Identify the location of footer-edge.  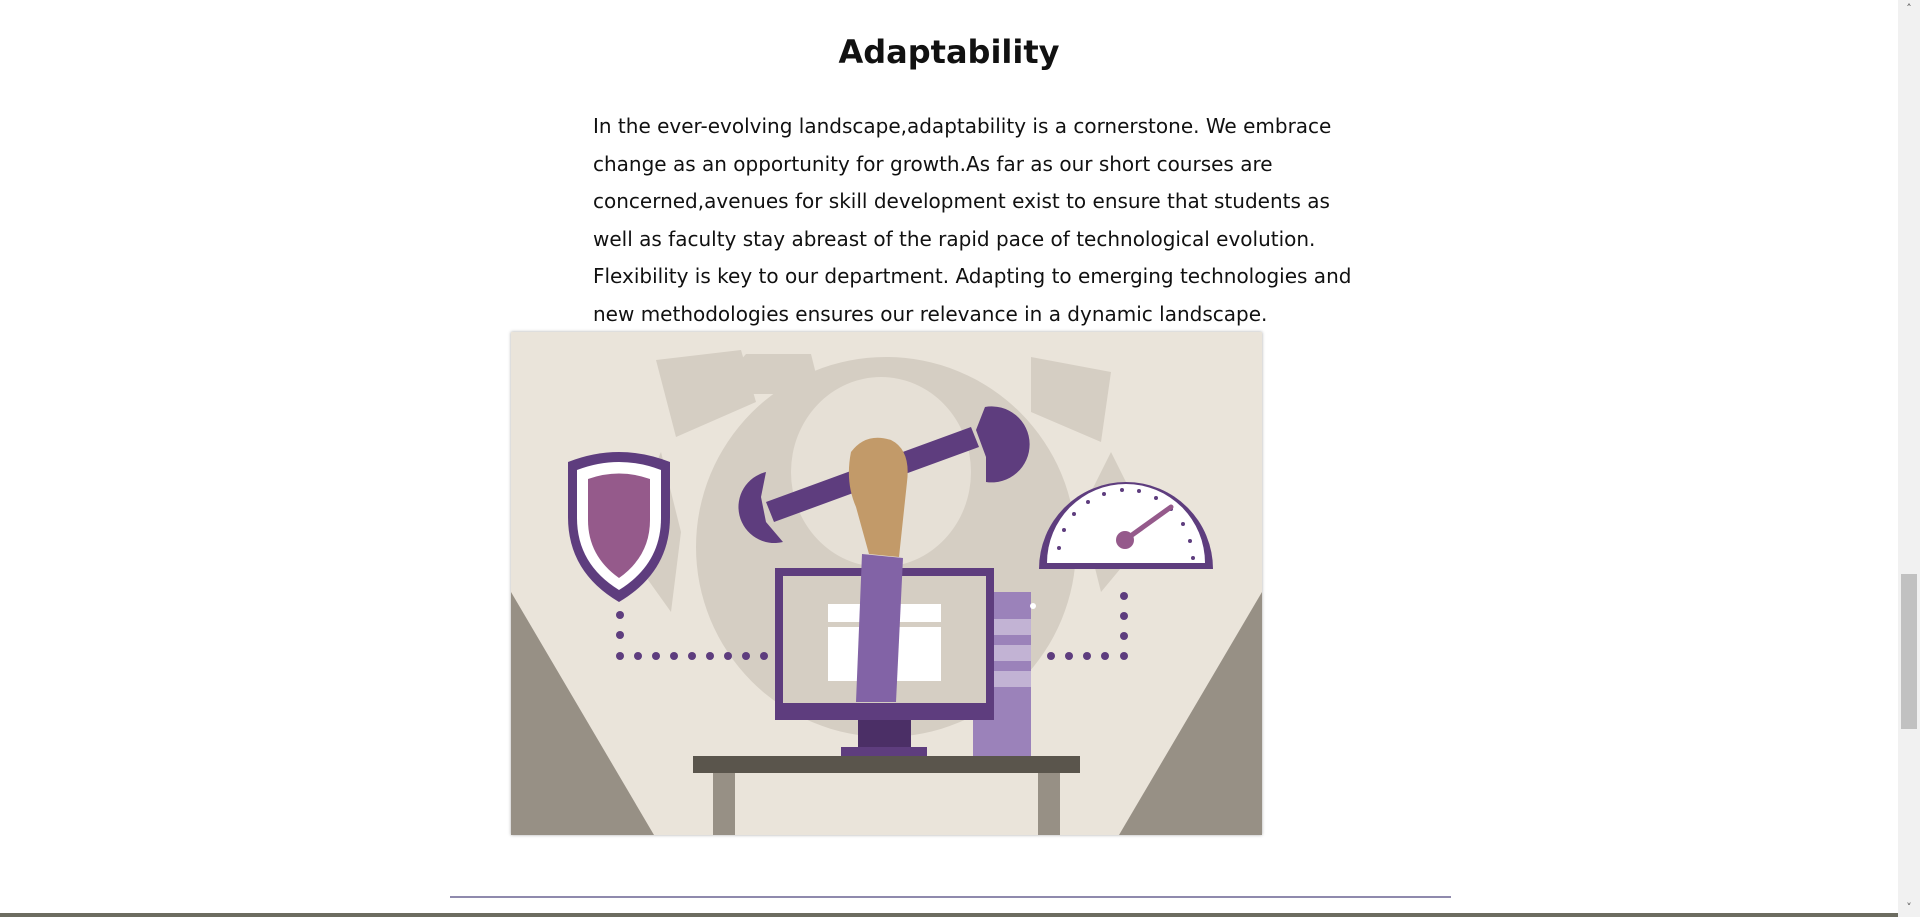
(949, 915).